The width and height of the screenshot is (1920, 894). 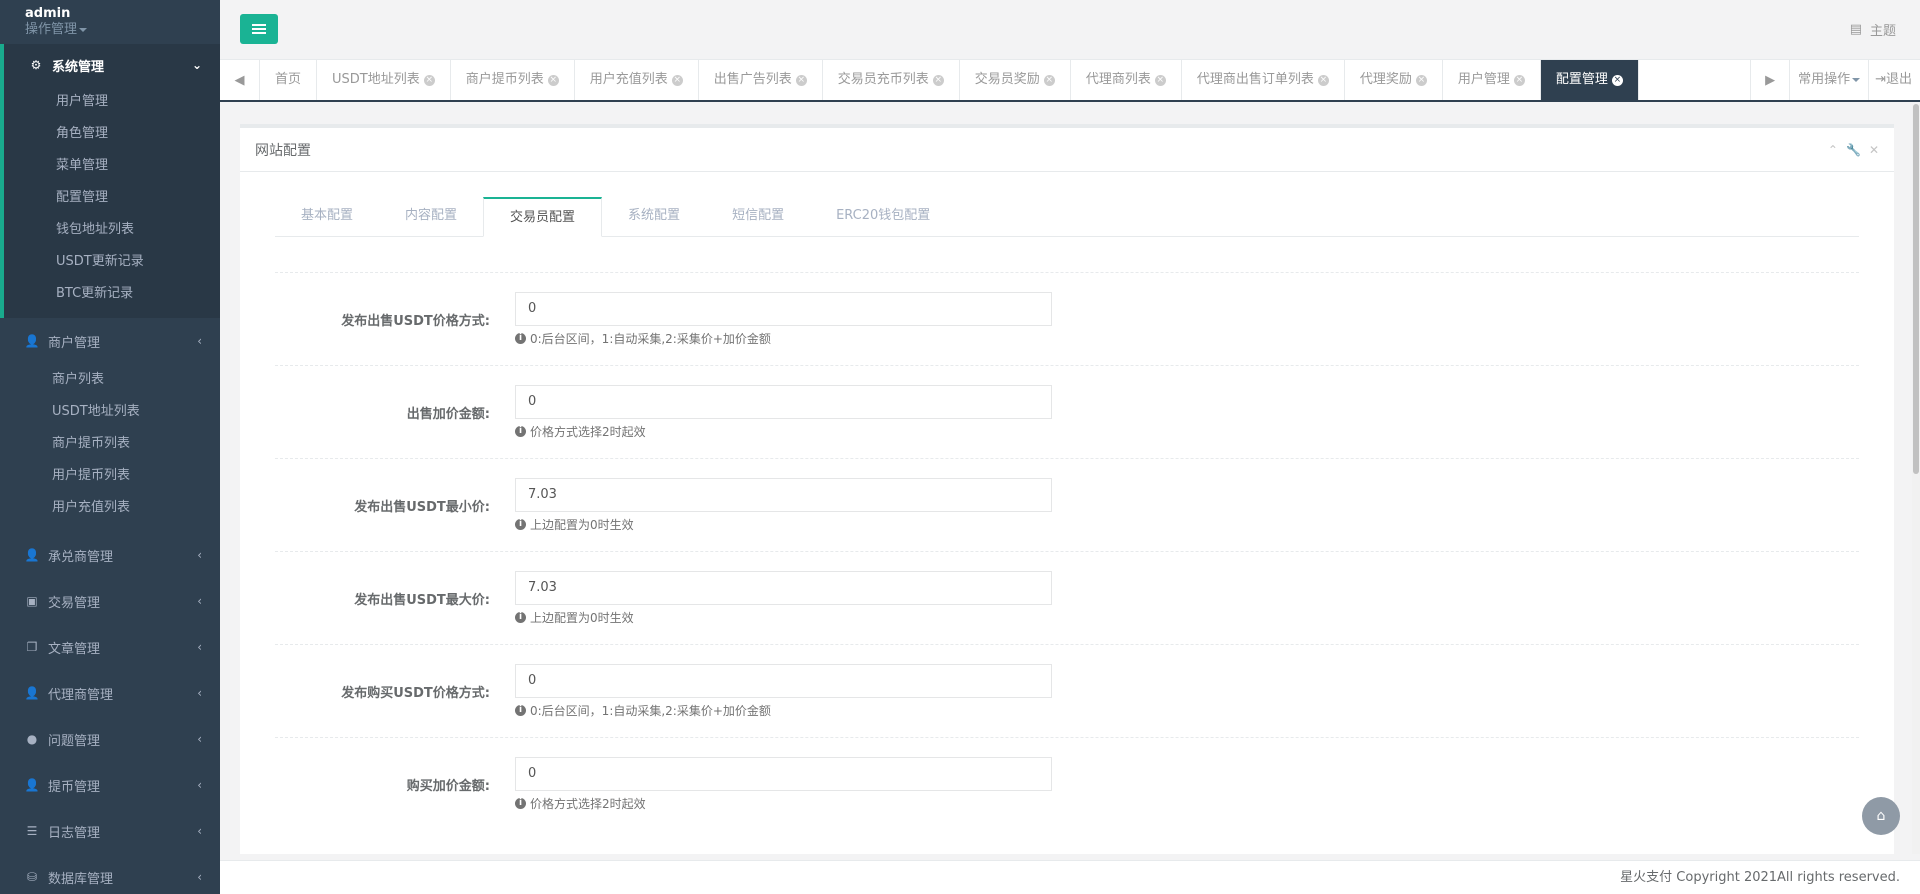 I want to click on sidebar-item-config-management: 配置管理, so click(x=112, y=198).